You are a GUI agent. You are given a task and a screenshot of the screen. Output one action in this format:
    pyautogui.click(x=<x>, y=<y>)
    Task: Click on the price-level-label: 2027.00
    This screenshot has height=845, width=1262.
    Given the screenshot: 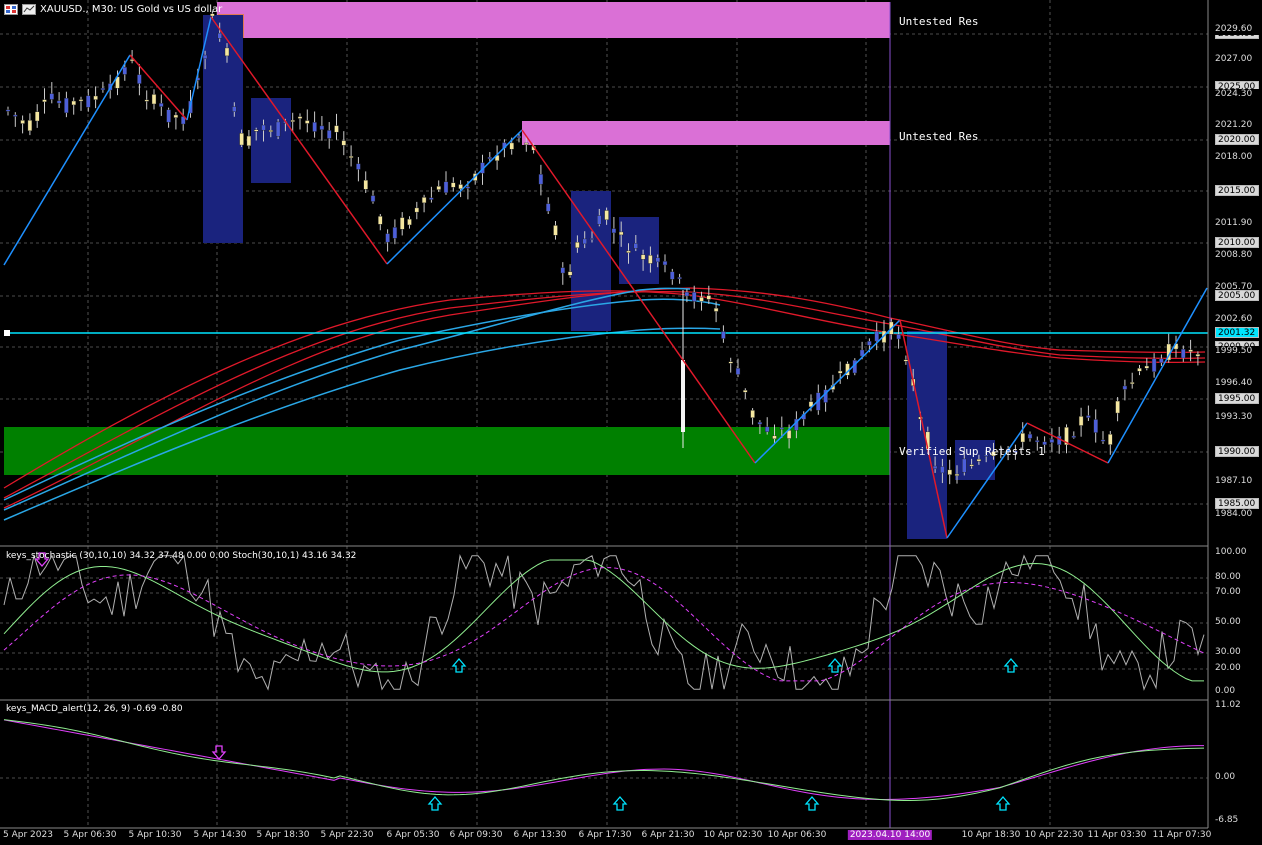 What is the action you would take?
    pyautogui.click(x=1237, y=59)
    